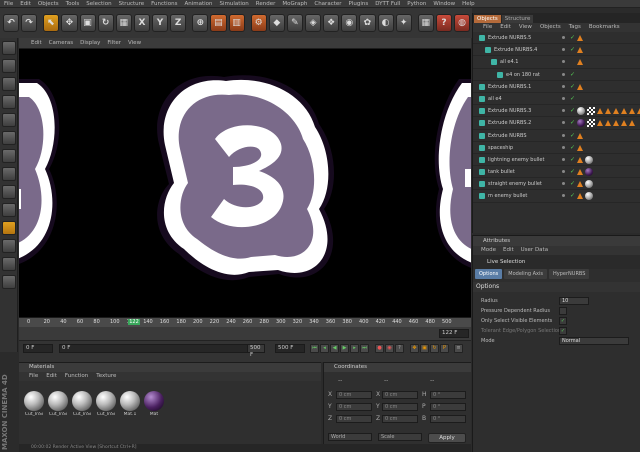 The height and width of the screenshot is (452, 640). Describe the element at coordinates (76, 376) in the screenshot. I see `materials-menu-function: Function` at that location.